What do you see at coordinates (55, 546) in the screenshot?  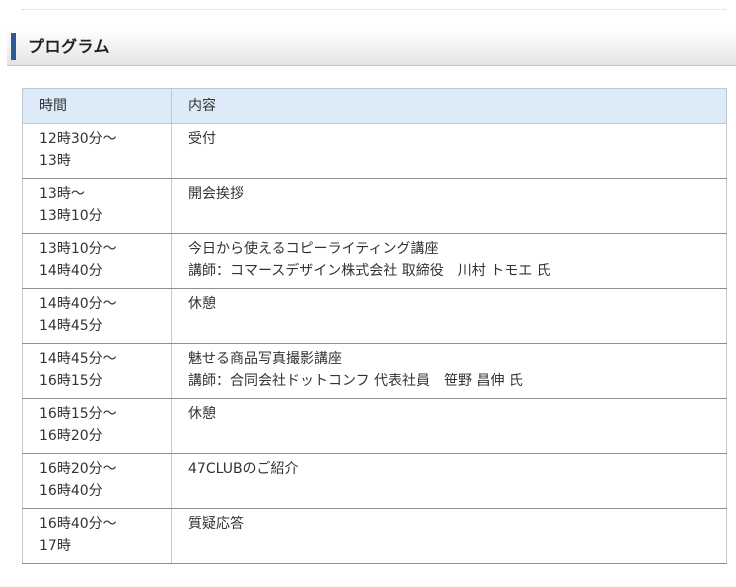 I see `time-end: 17時` at bounding box center [55, 546].